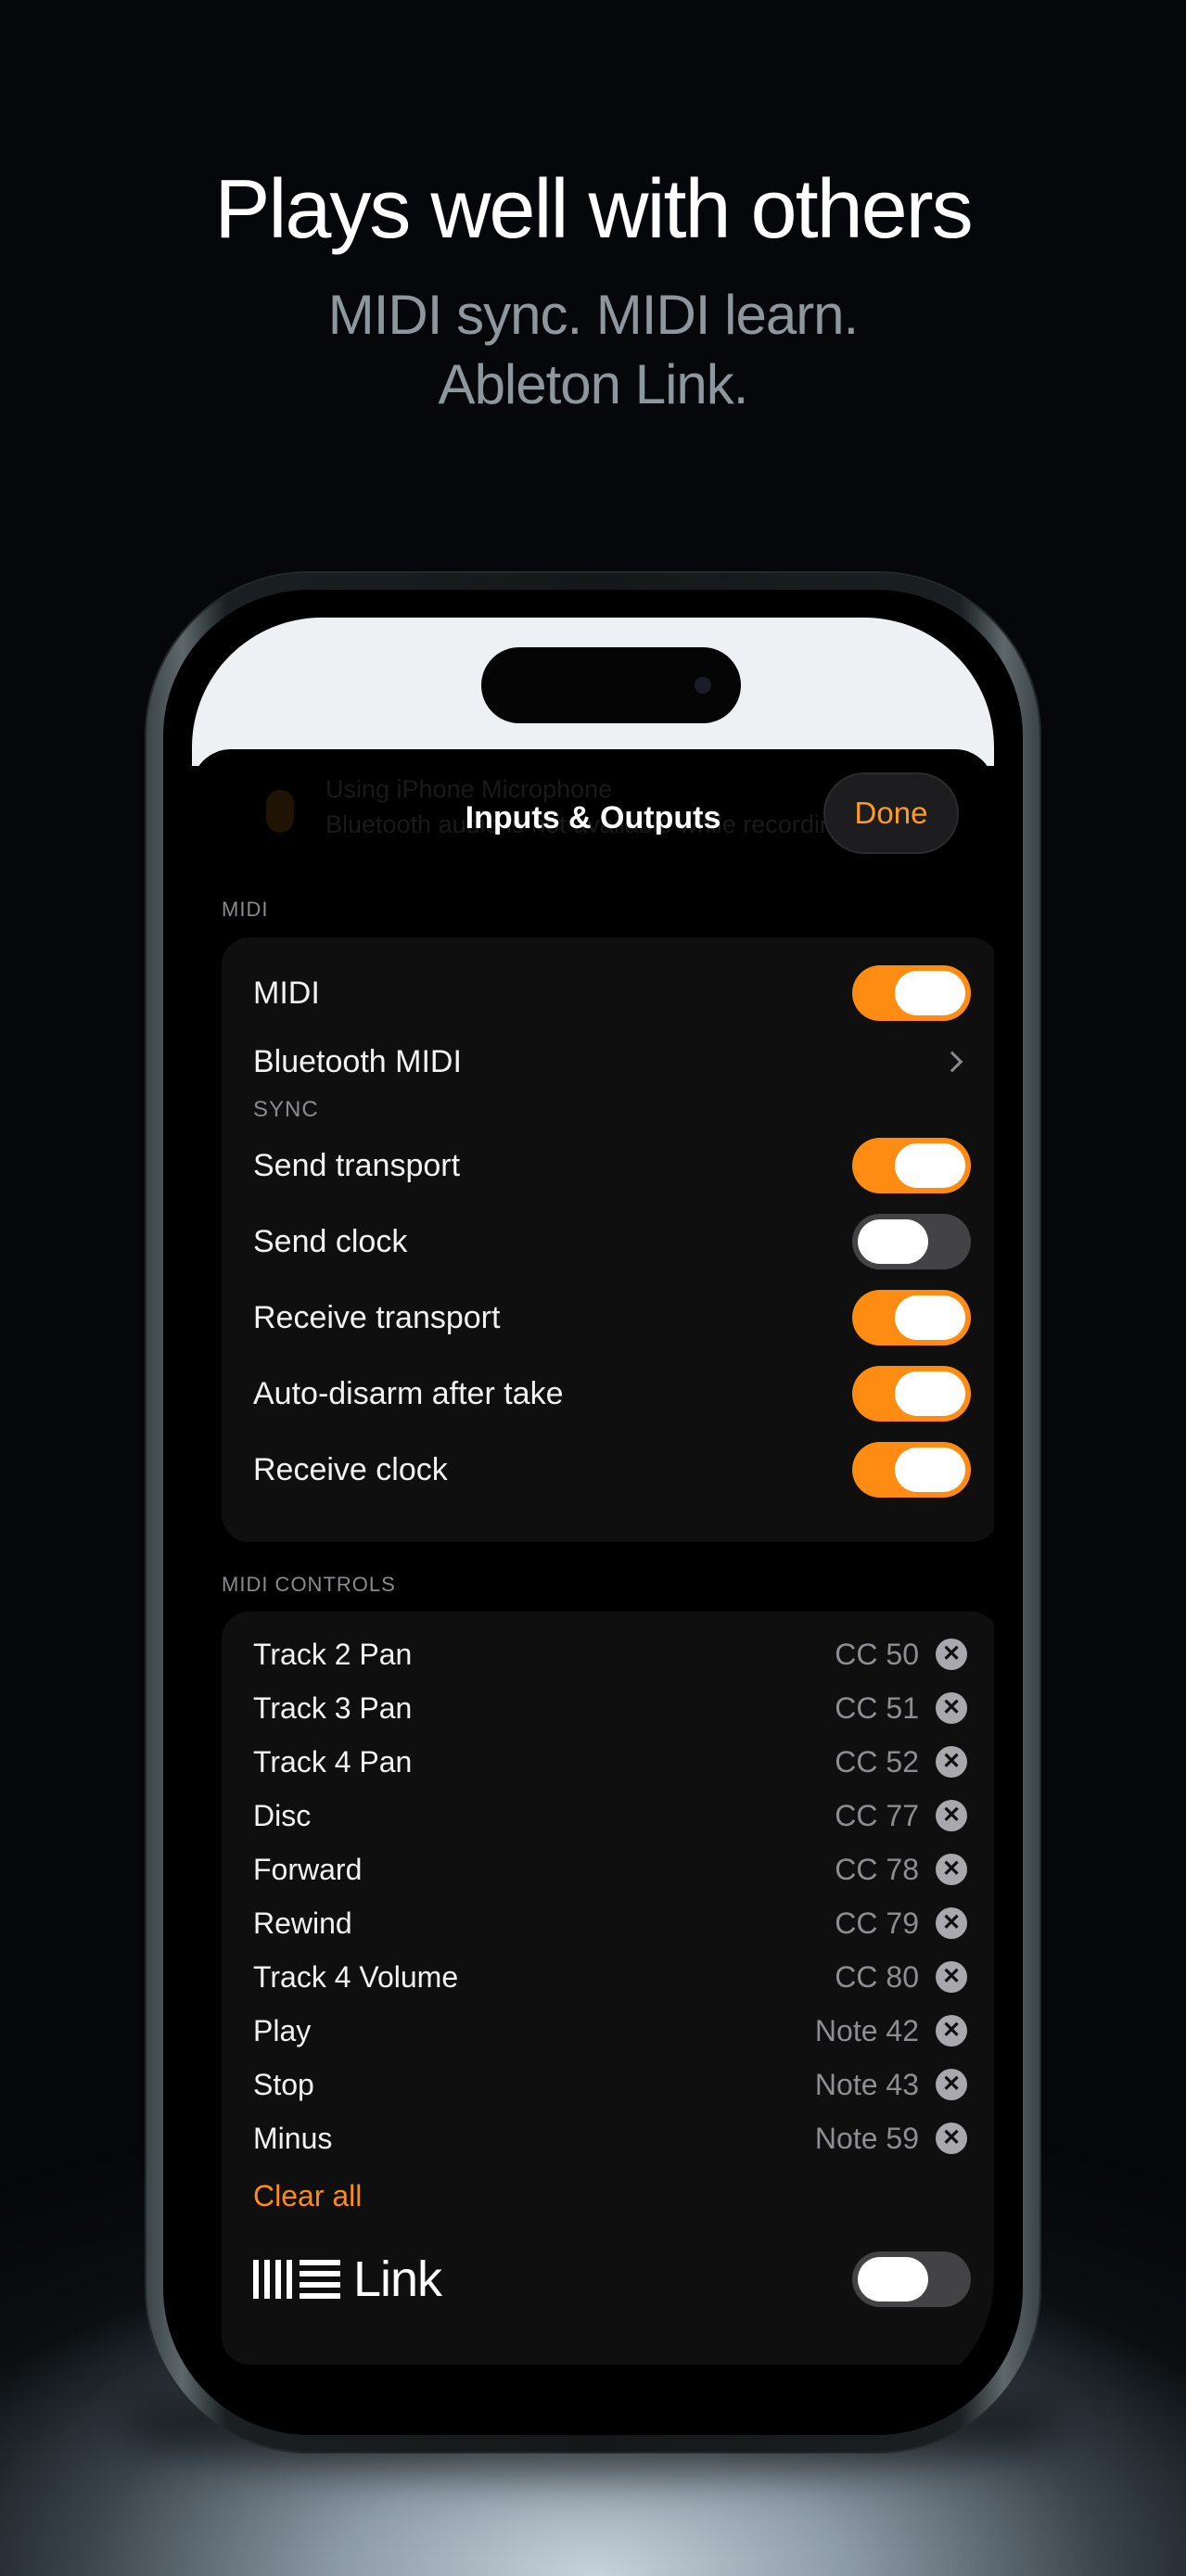 This screenshot has width=1186, height=2576. Describe the element at coordinates (293, 2138) in the screenshot. I see `control-name: Minus` at that location.